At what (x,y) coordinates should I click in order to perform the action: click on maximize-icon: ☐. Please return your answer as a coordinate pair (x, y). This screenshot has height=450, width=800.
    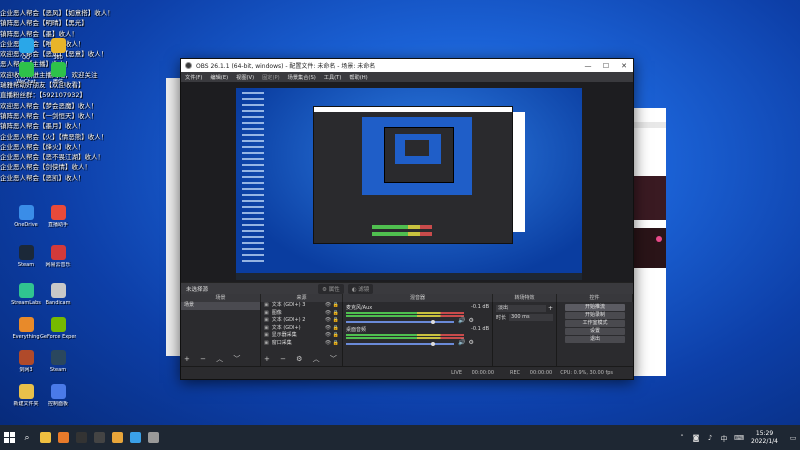
    Looking at the image, I should click on (606, 66).